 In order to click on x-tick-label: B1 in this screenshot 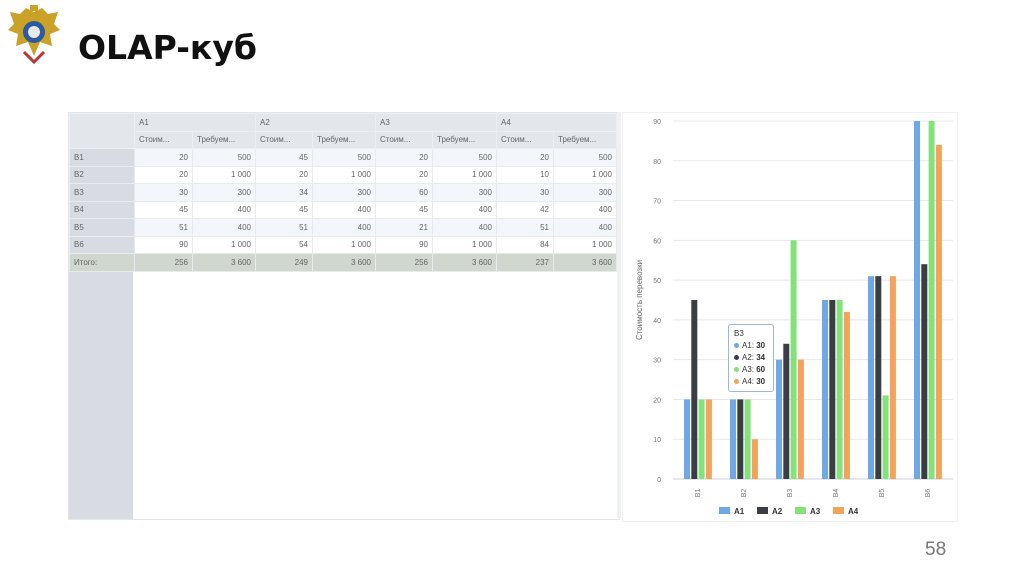, I will do `click(698, 493)`.